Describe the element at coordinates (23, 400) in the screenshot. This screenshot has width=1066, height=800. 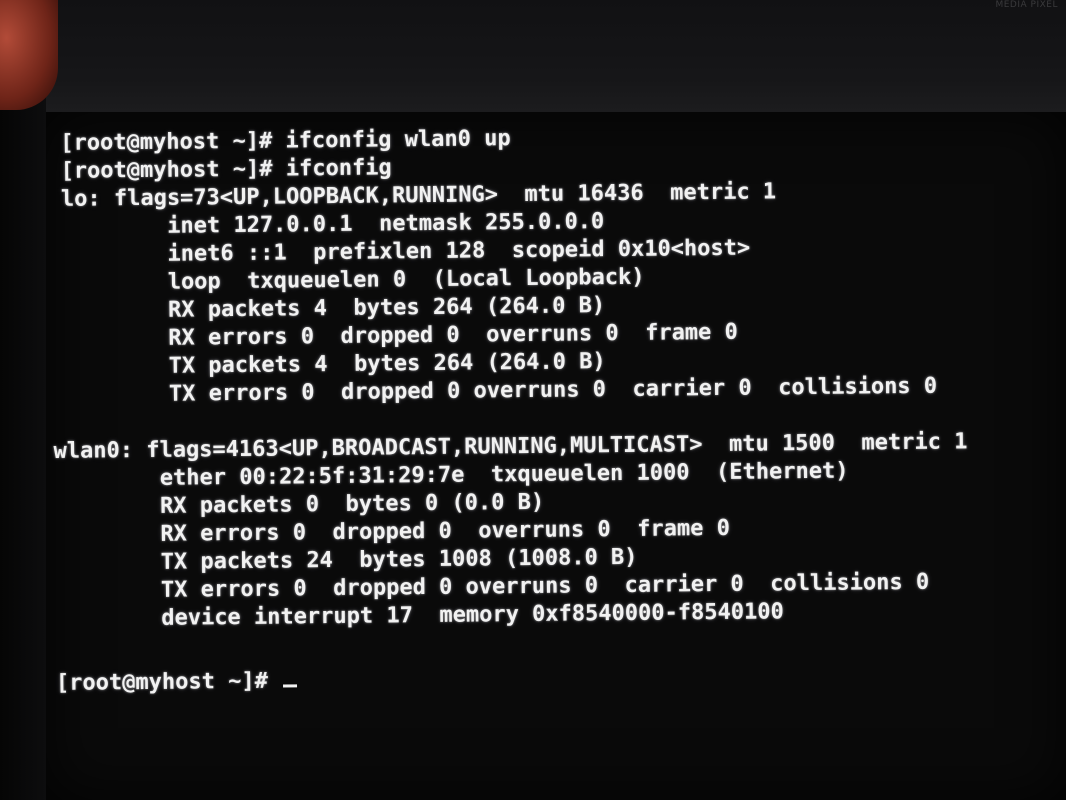
I see `monitor-bezel-left` at that location.